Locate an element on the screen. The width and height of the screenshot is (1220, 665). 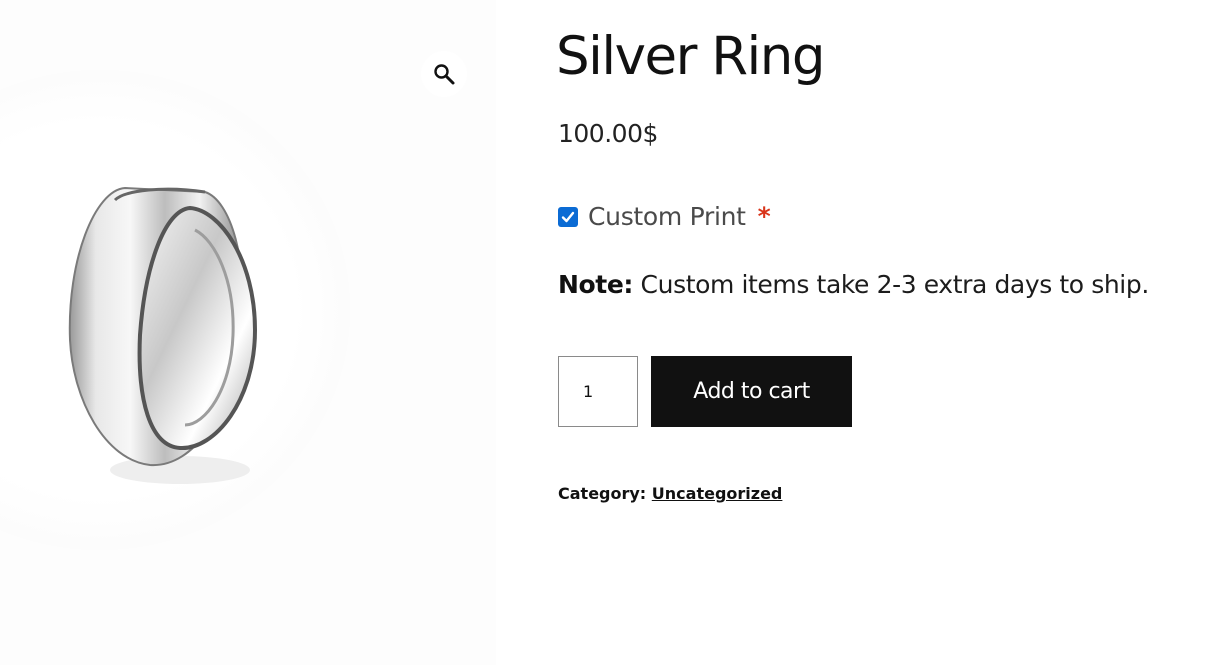
zoom-button is located at coordinates (444, 74).